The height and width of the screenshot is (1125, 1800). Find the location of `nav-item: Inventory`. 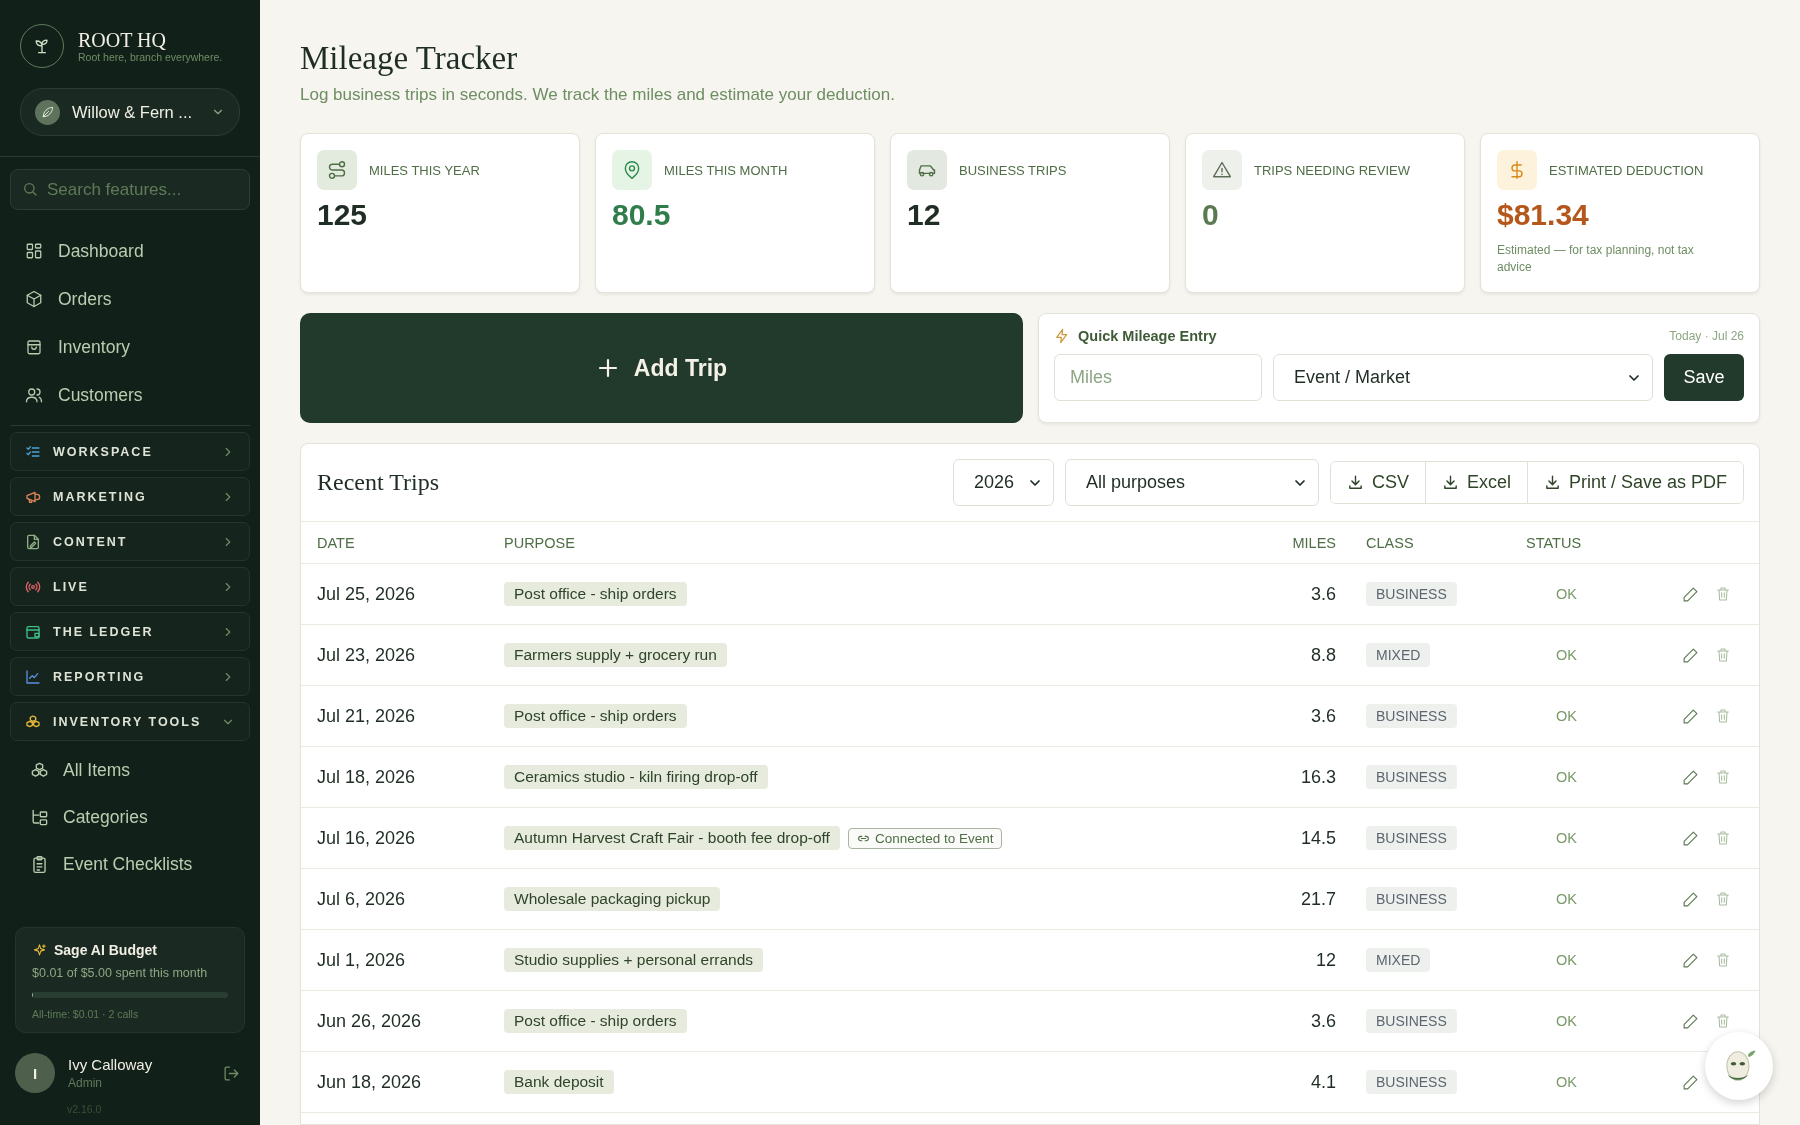

nav-item: Inventory is located at coordinates (130, 347).